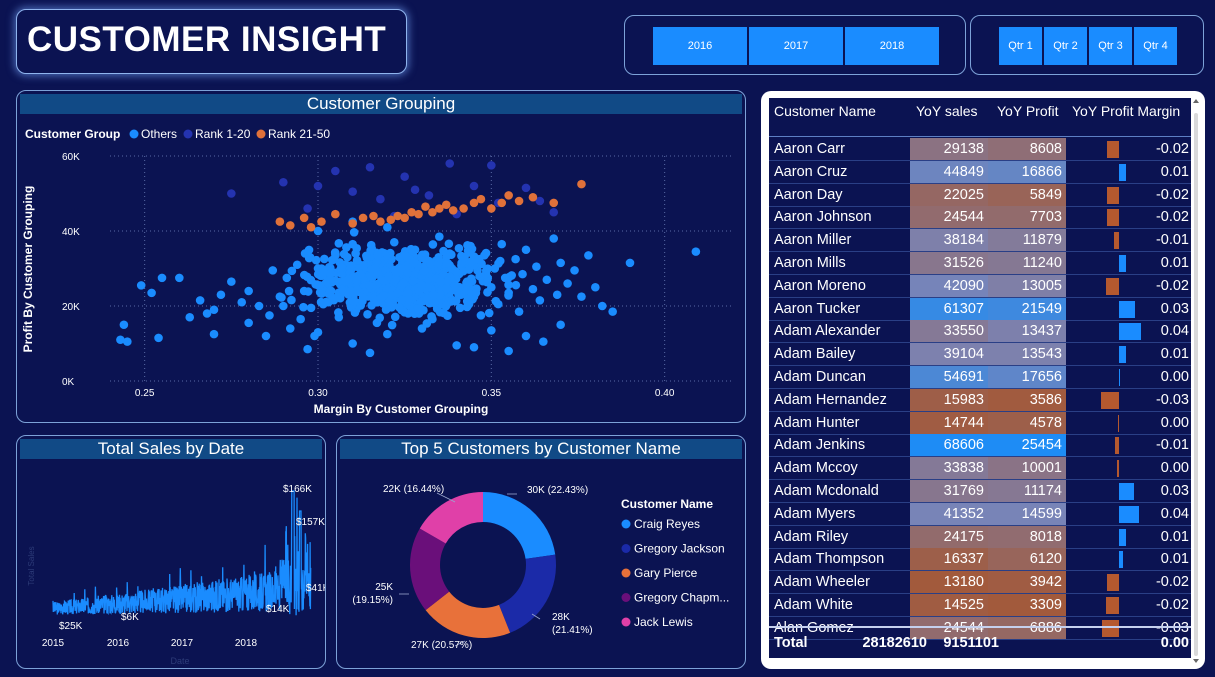 Image resolution: width=1215 pixels, height=677 pixels. What do you see at coordinates (980, 309) in the screenshot?
I see `table-row: Aaron Tucker 61307 21549 0.03` at bounding box center [980, 309].